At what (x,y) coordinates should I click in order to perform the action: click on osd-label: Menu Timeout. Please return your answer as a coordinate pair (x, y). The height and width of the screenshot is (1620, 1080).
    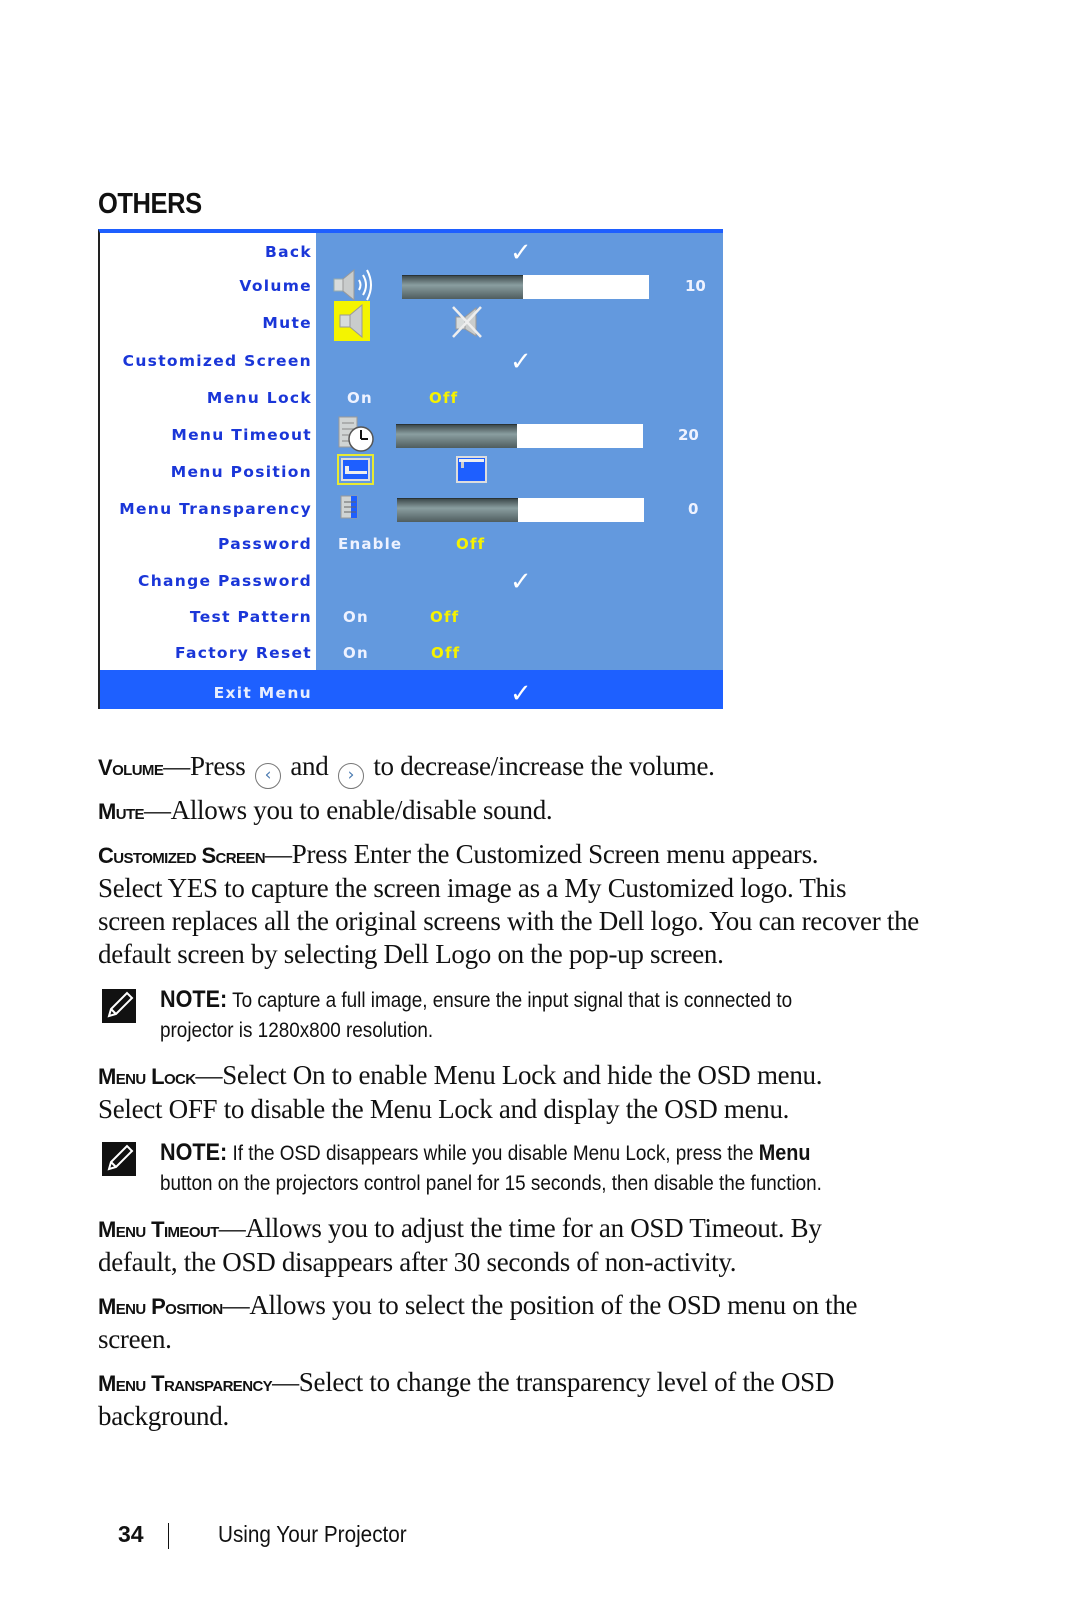
    Looking at the image, I should click on (241, 435).